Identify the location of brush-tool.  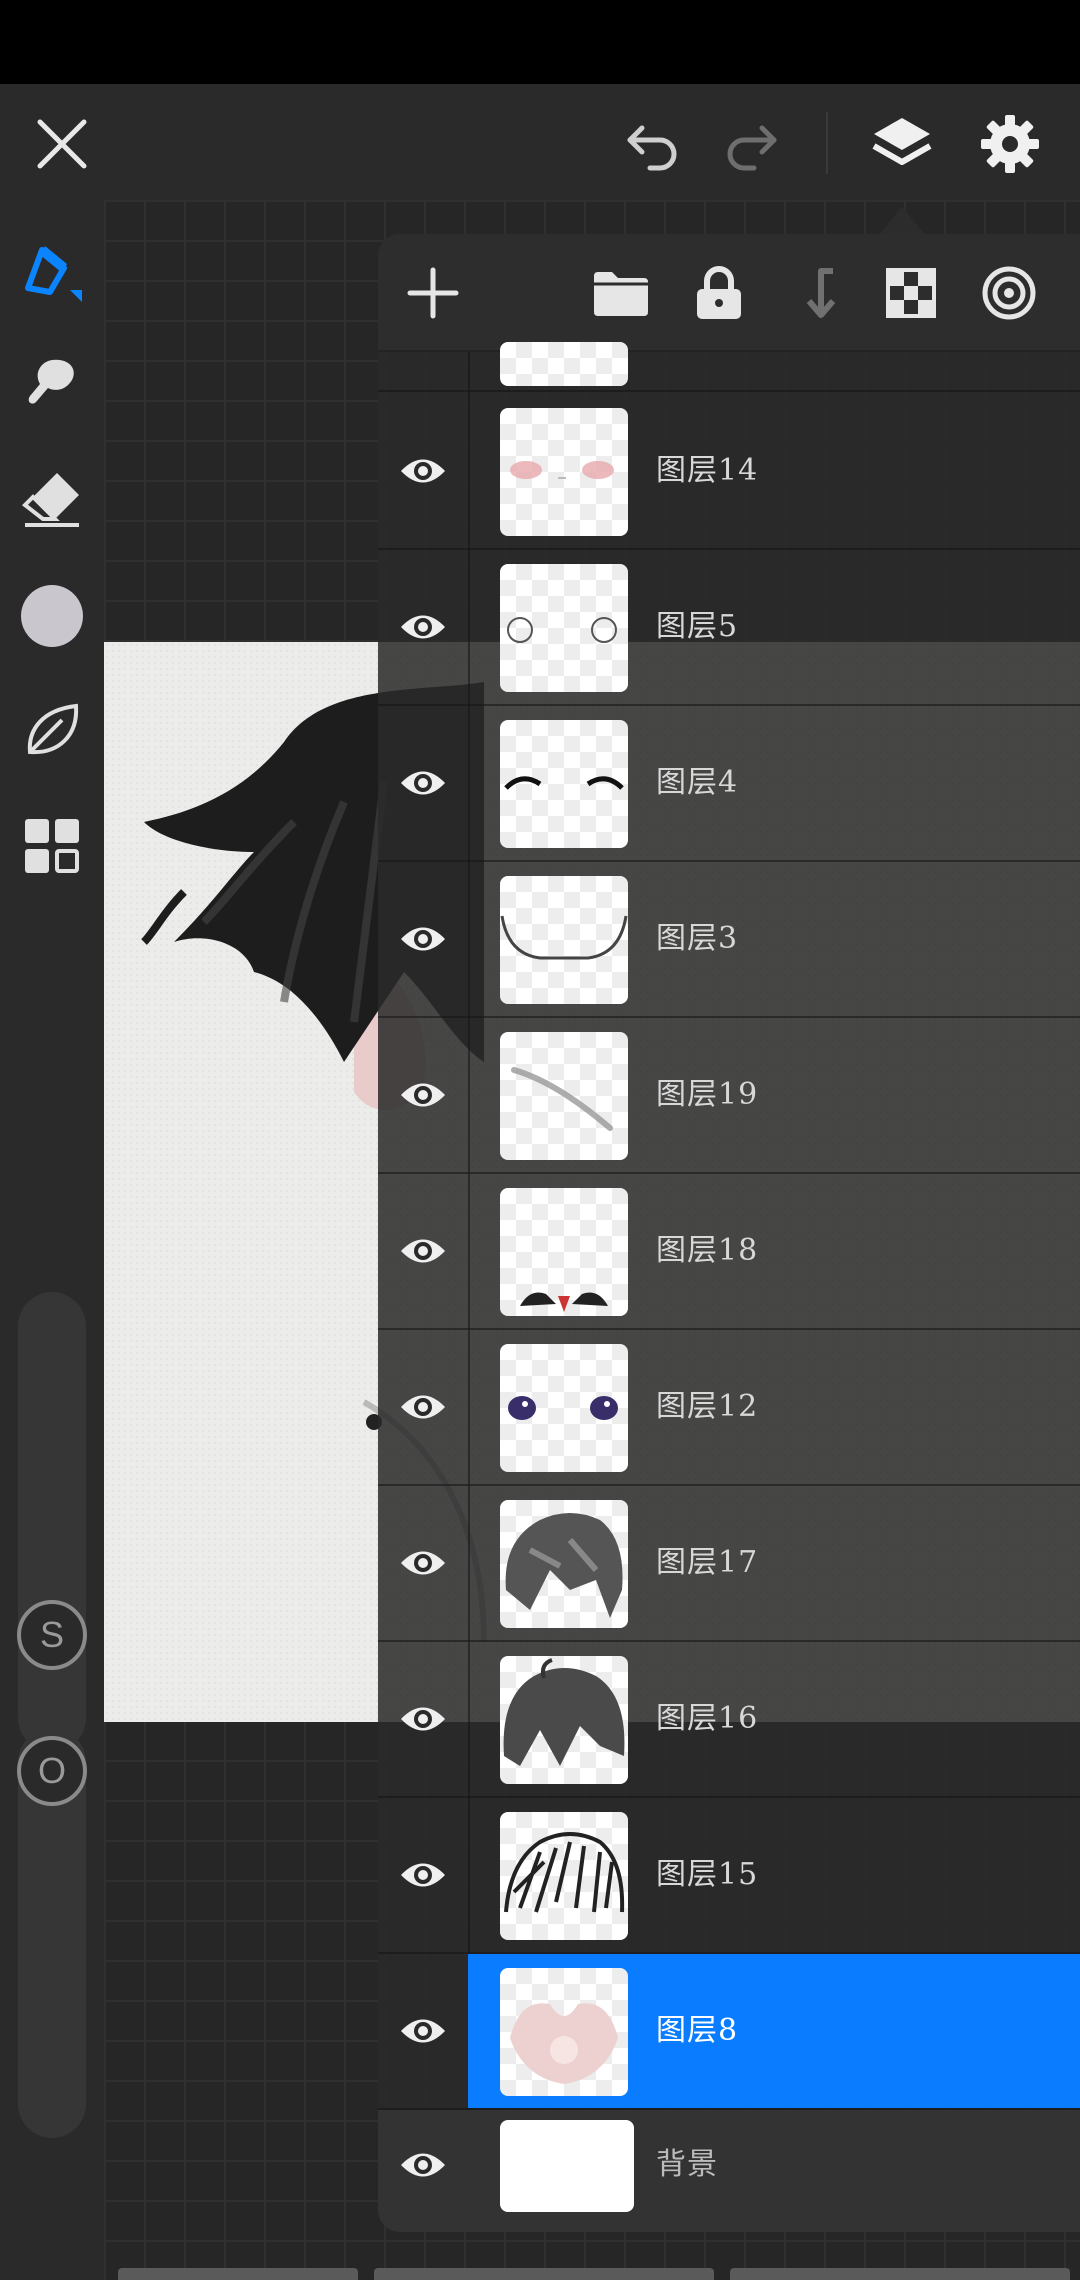
(52, 272).